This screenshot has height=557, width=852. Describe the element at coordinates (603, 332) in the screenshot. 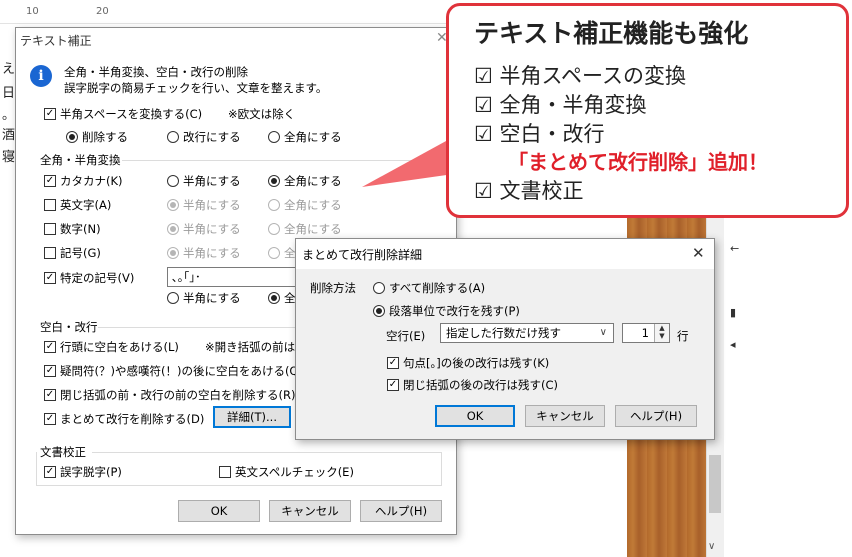

I see `chevron-down-icon: ∨` at that location.